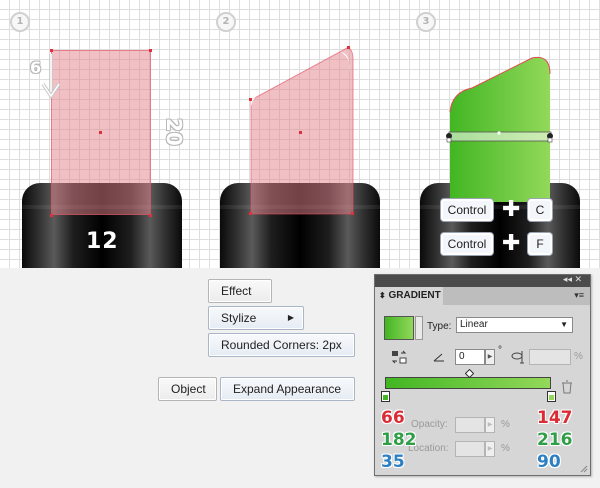  I want to click on step-2-badge: 2, so click(226, 22).